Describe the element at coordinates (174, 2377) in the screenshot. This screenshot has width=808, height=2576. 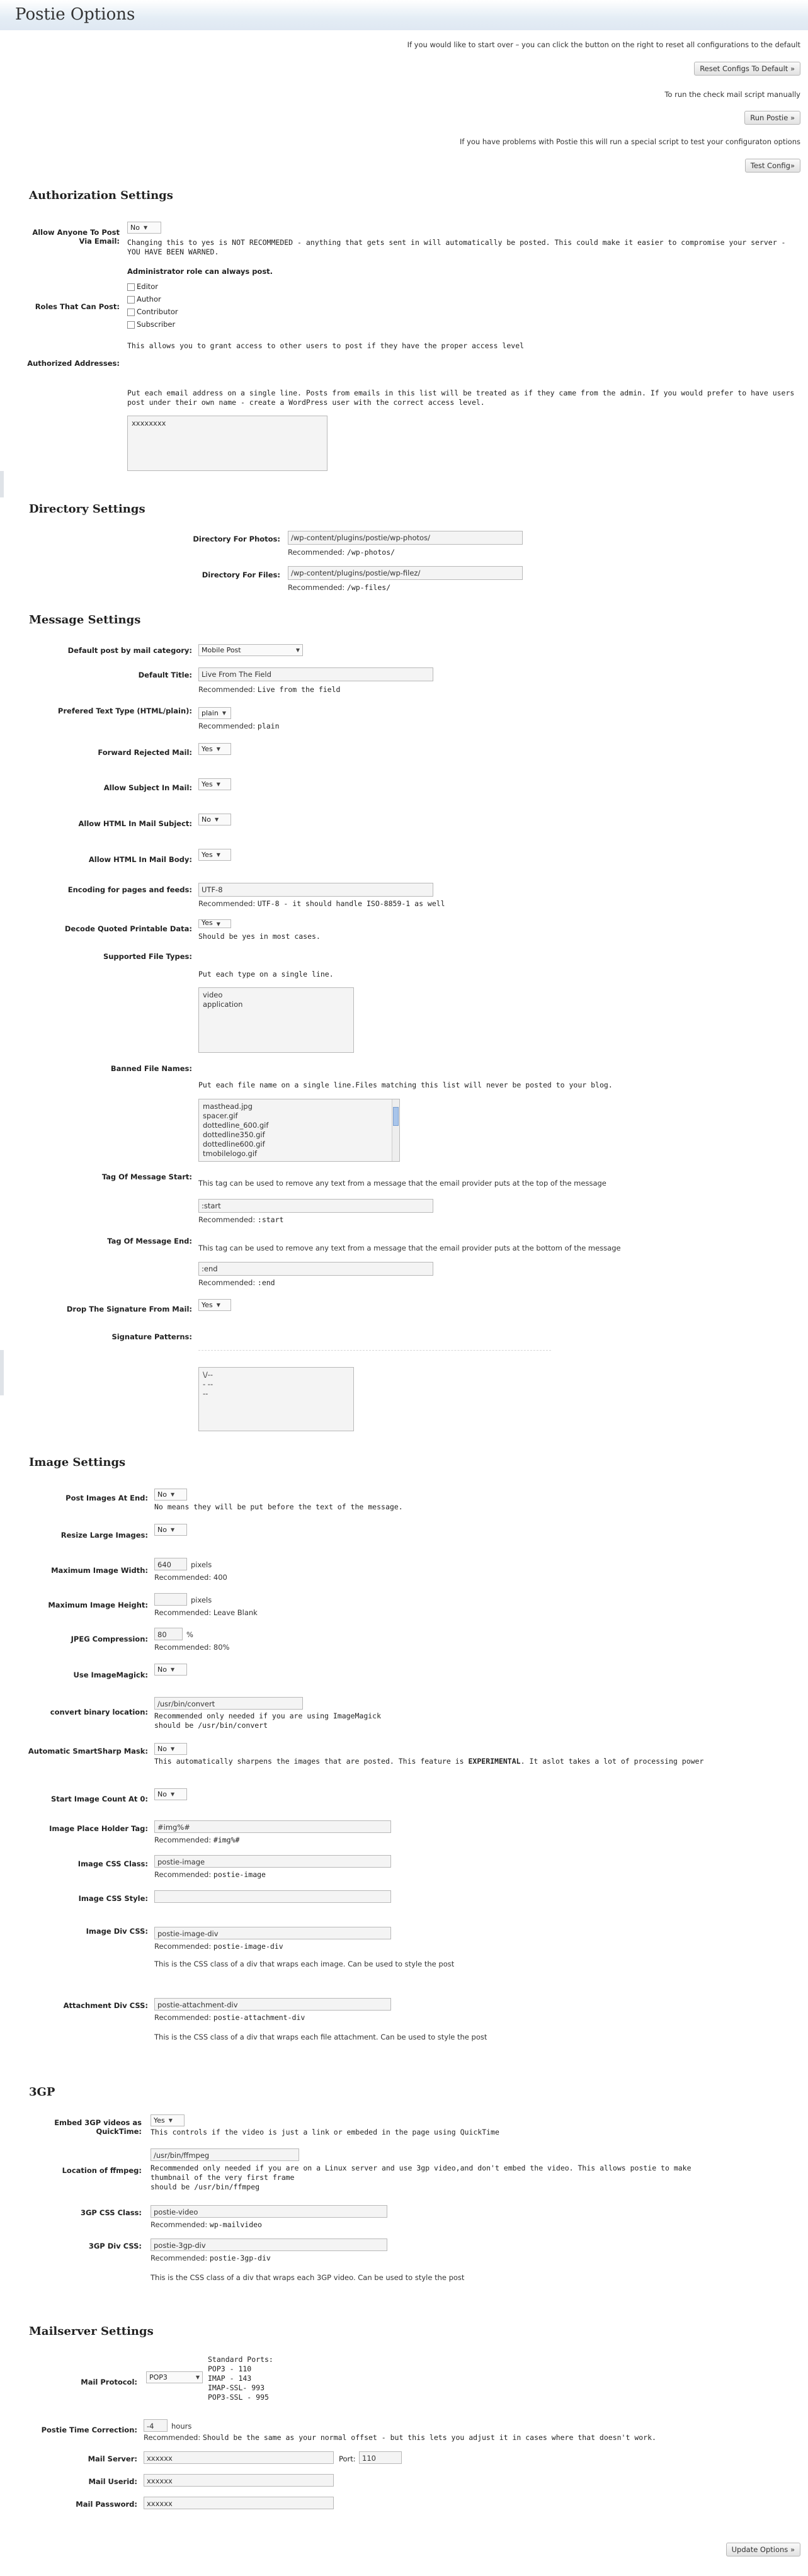
I see `protocol-select: POP3 ▼` at that location.